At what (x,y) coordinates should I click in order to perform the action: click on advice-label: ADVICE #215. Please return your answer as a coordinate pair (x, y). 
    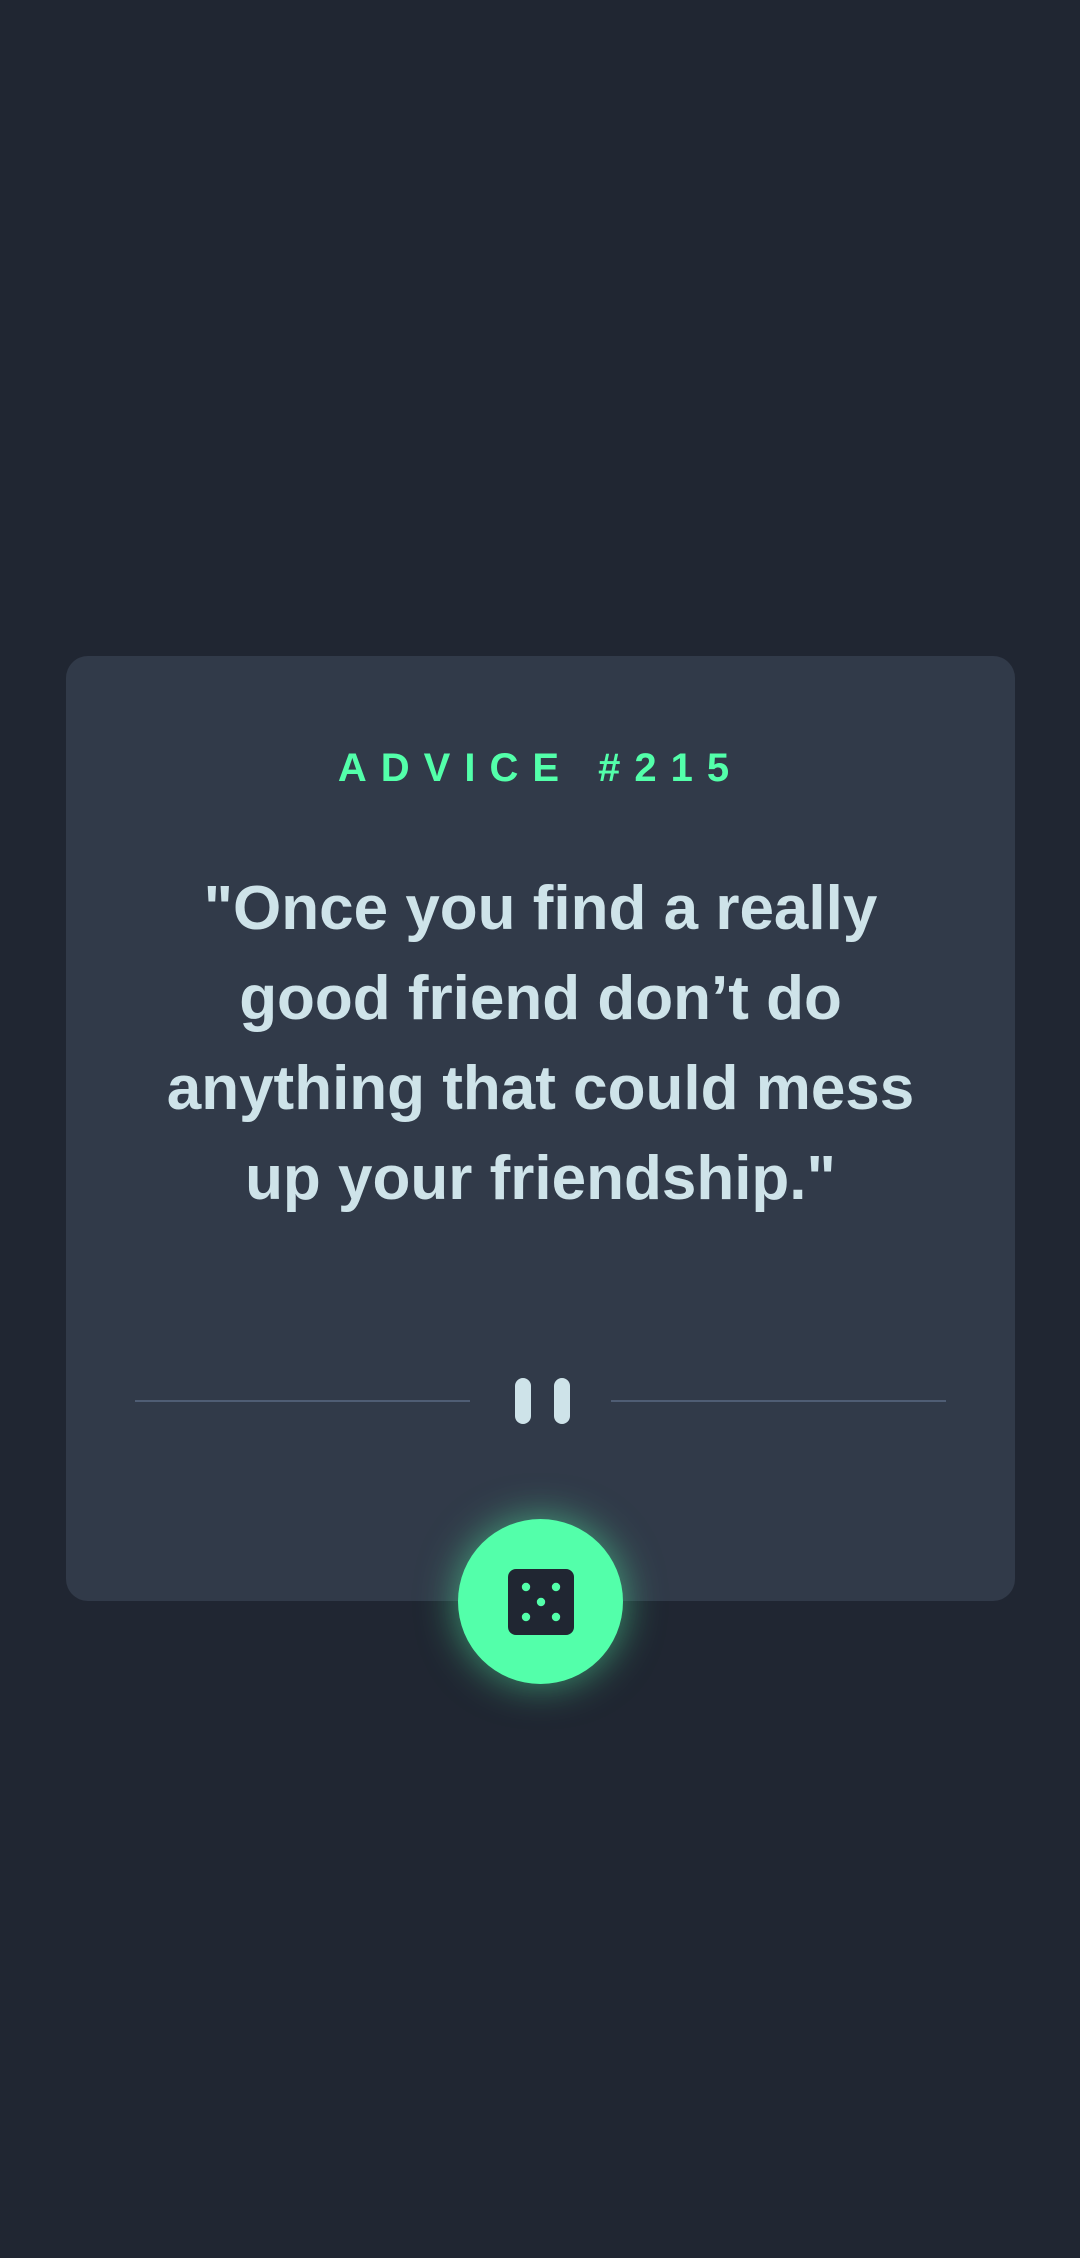
    Looking at the image, I should click on (540, 768).